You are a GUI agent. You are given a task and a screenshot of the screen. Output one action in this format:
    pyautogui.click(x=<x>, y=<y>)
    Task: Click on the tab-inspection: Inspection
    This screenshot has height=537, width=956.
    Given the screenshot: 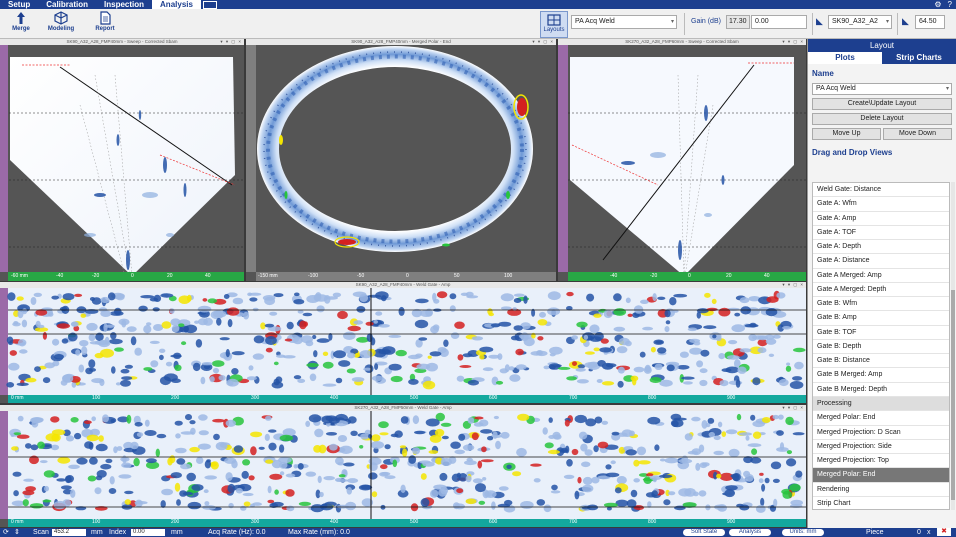 What is the action you would take?
    pyautogui.click(x=124, y=4)
    